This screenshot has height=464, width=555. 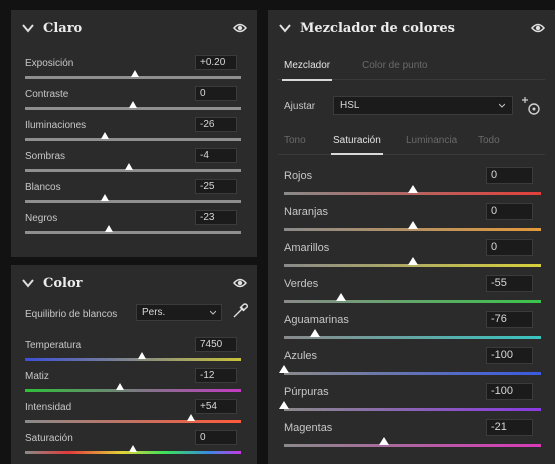 What do you see at coordinates (489, 140) in the screenshot?
I see `tab-todo: Todo` at bounding box center [489, 140].